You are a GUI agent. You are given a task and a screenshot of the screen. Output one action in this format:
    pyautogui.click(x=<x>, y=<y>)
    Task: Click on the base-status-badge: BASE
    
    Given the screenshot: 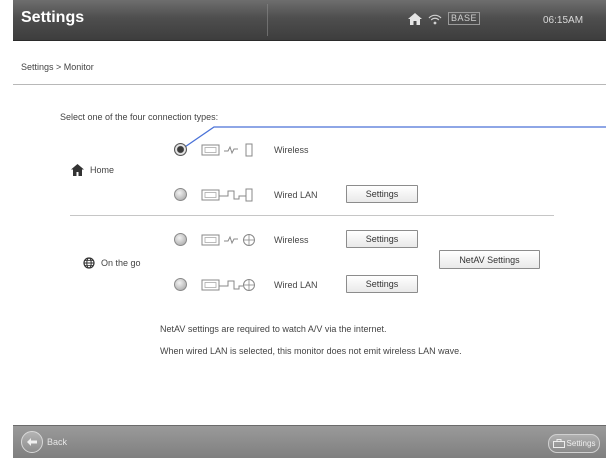 What is the action you would take?
    pyautogui.click(x=464, y=18)
    